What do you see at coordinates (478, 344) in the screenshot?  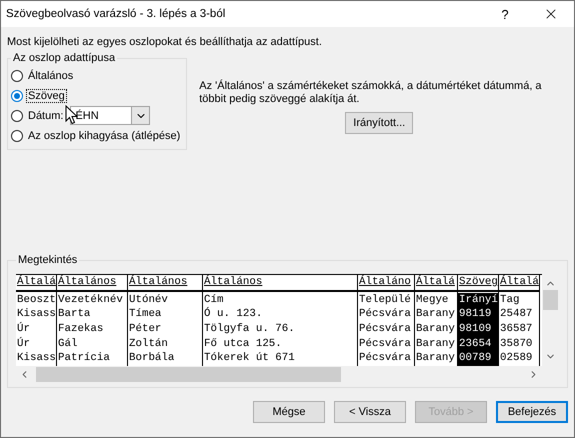 I see `table-cell: 23654` at bounding box center [478, 344].